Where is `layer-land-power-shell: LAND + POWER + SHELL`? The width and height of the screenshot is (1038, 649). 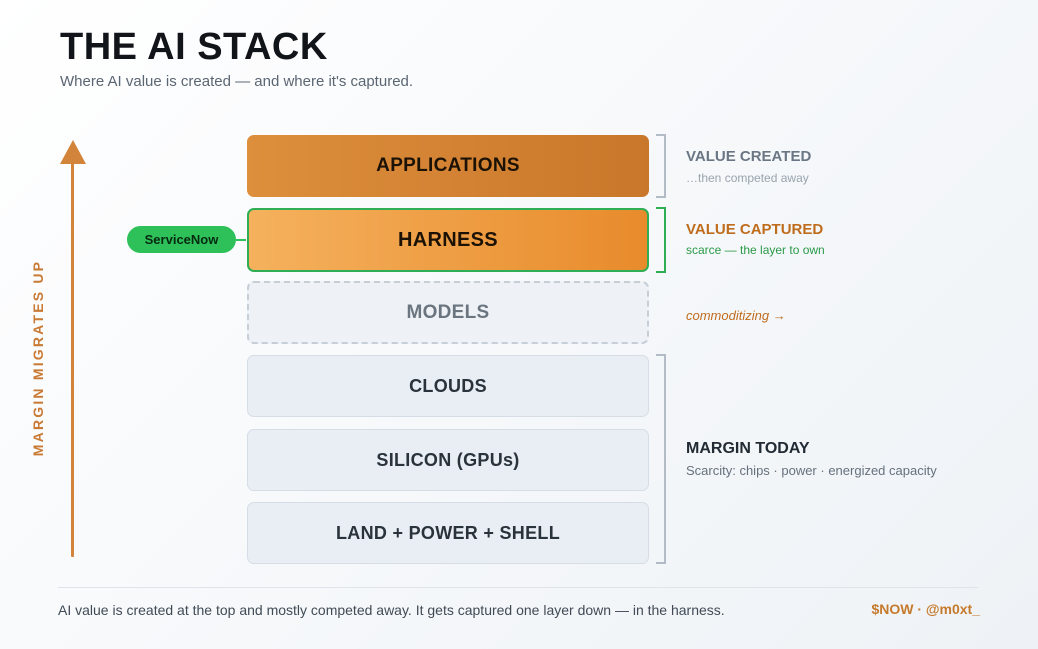 layer-land-power-shell: LAND + POWER + SHELL is located at coordinates (448, 533).